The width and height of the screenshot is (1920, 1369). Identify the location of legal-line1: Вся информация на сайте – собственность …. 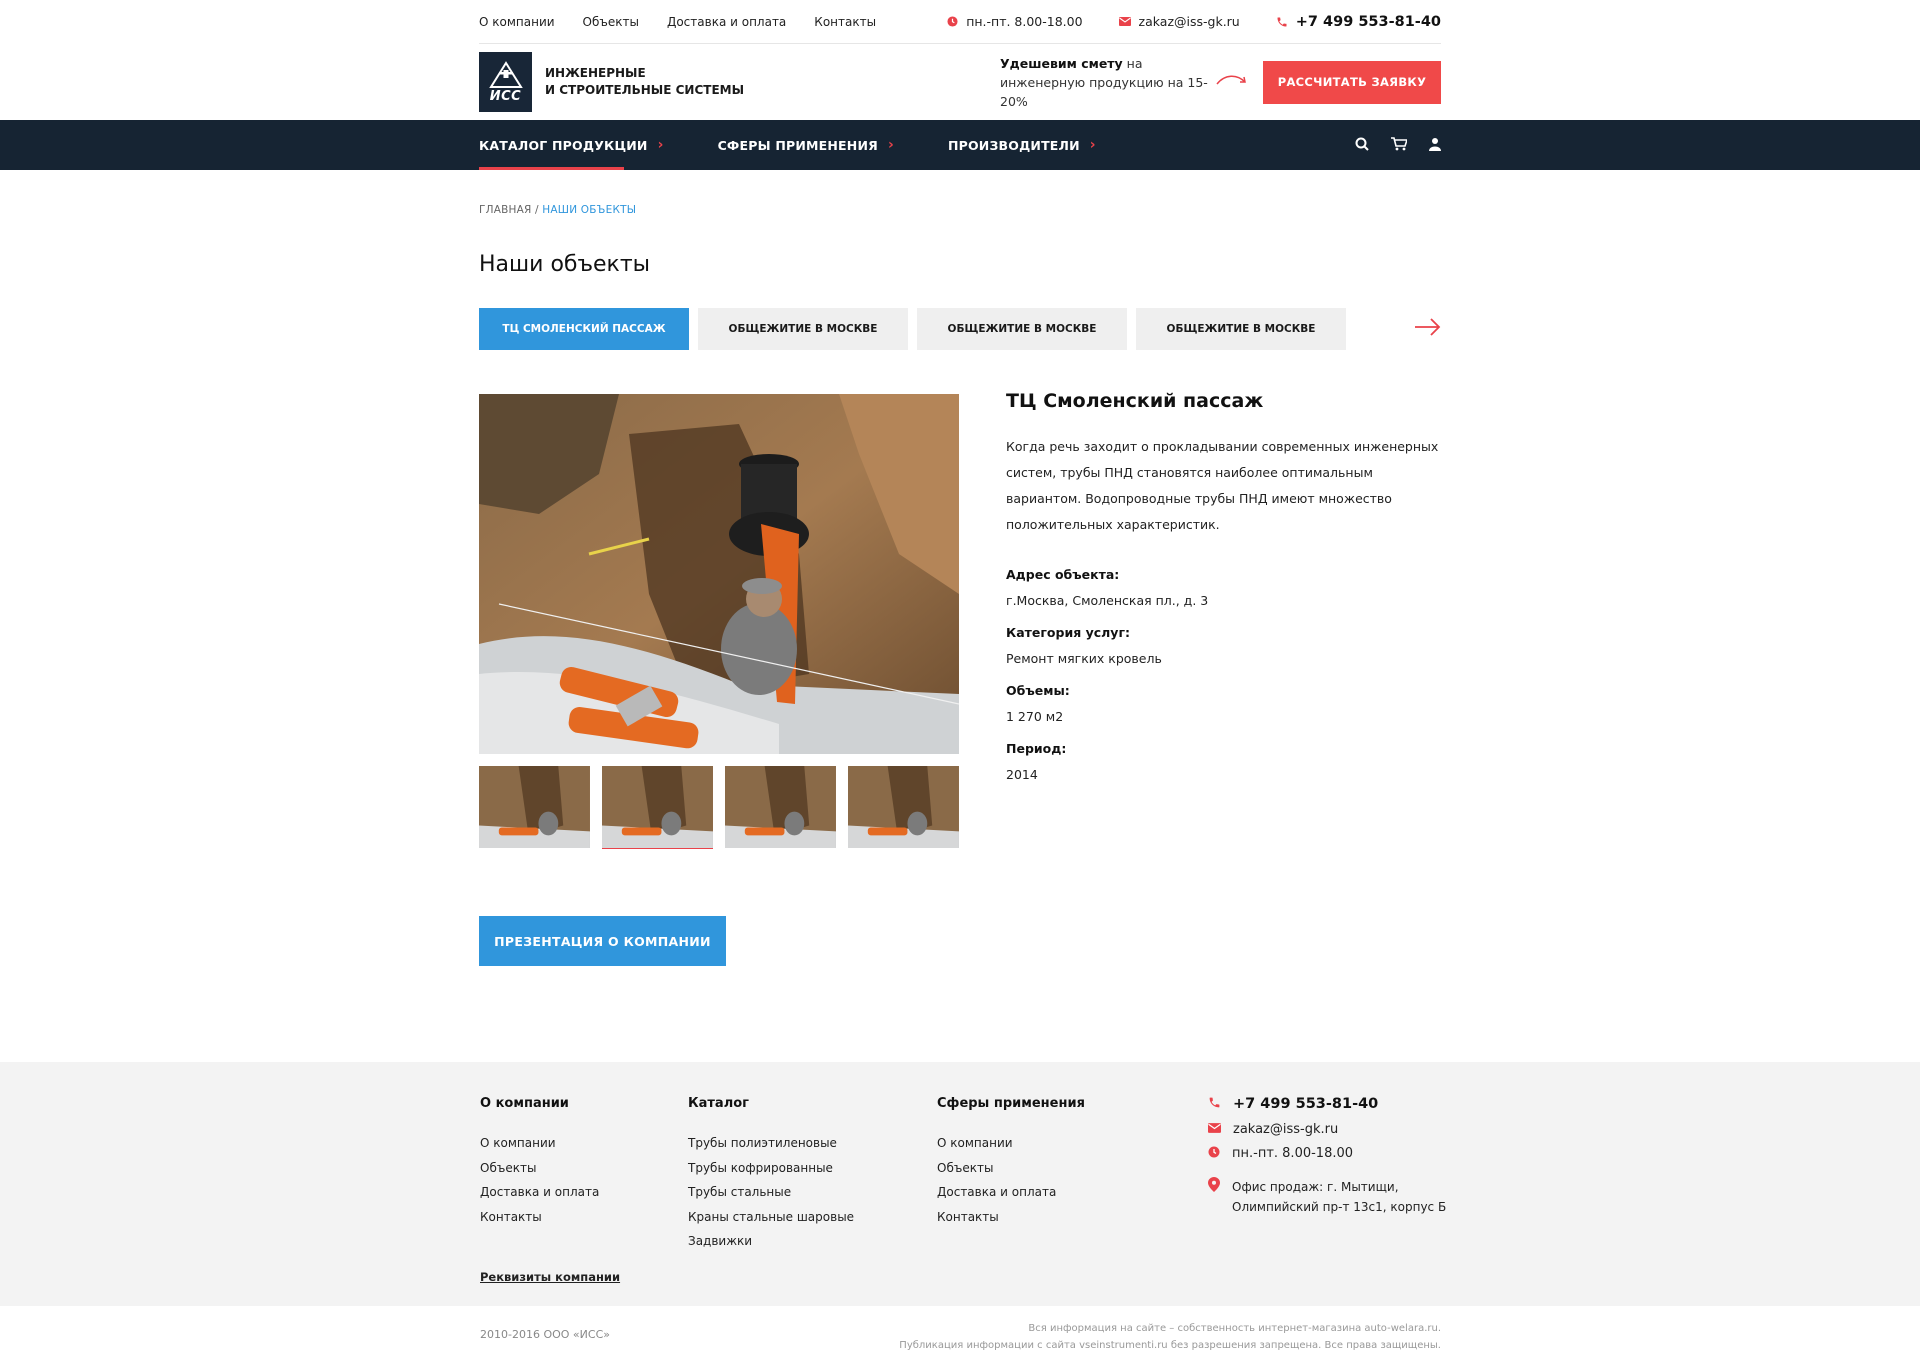
(1234, 1328).